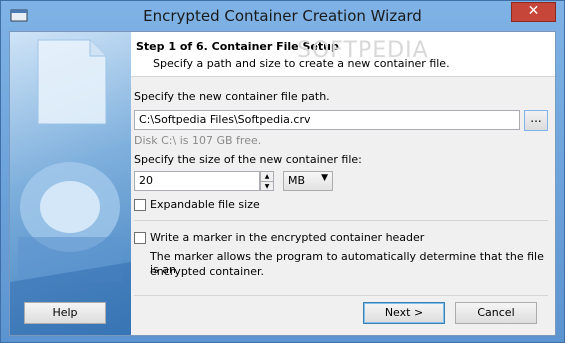  What do you see at coordinates (205, 204) in the screenshot?
I see `expandable-label: Expandable file size` at bounding box center [205, 204].